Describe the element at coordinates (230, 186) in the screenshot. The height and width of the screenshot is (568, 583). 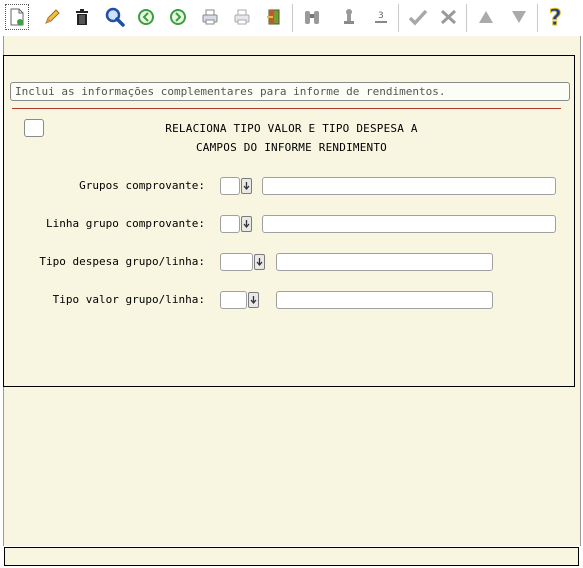
I see `grupos-comprovante-code-input` at that location.